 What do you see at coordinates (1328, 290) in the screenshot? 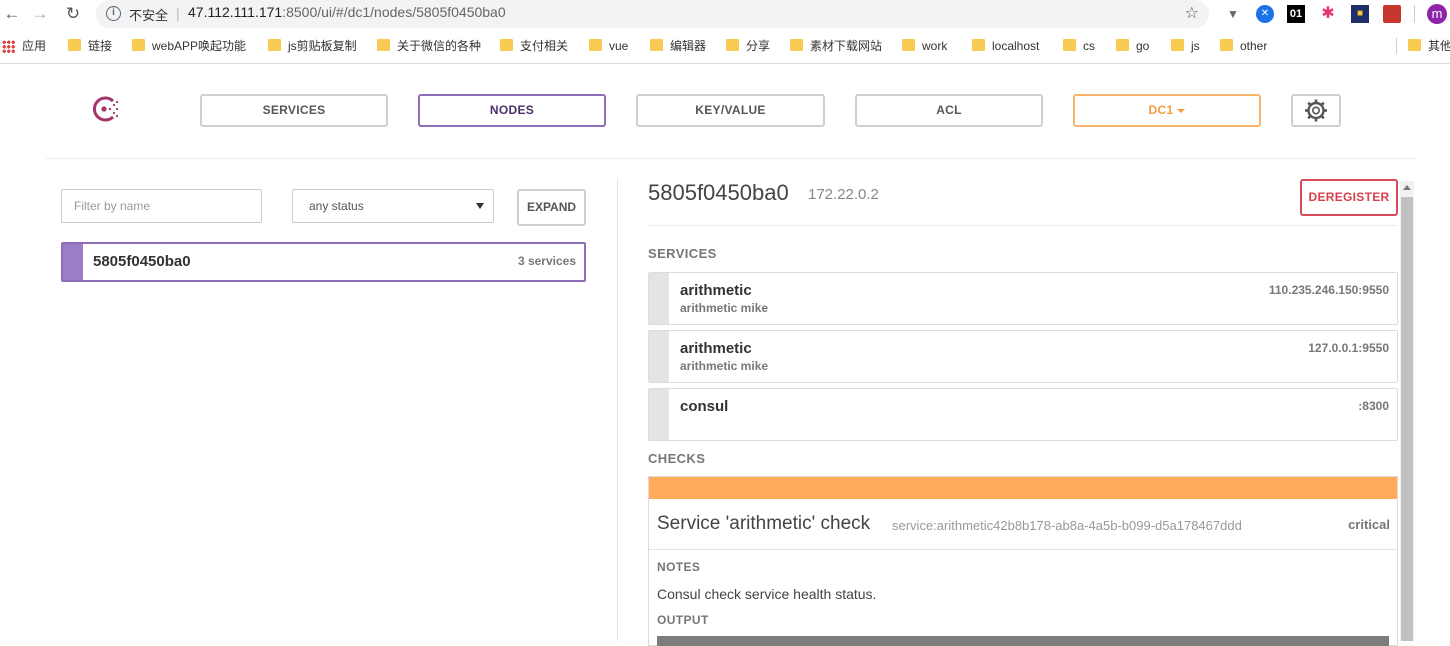
I see `service-address: 110.235.246.150:9550` at bounding box center [1328, 290].